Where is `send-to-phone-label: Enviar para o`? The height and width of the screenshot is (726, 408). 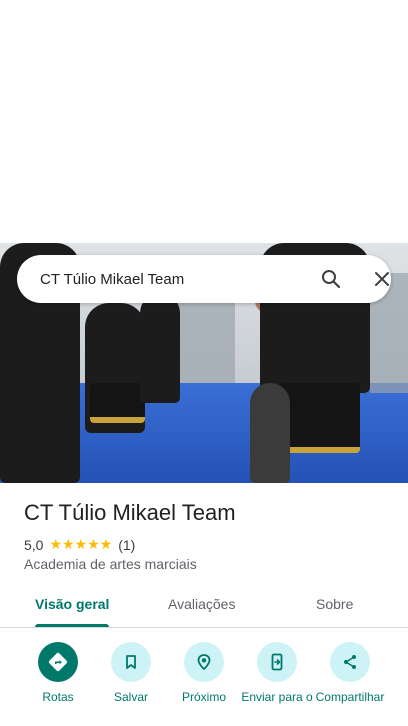 send-to-phone-label: Enviar para o is located at coordinates (277, 697).